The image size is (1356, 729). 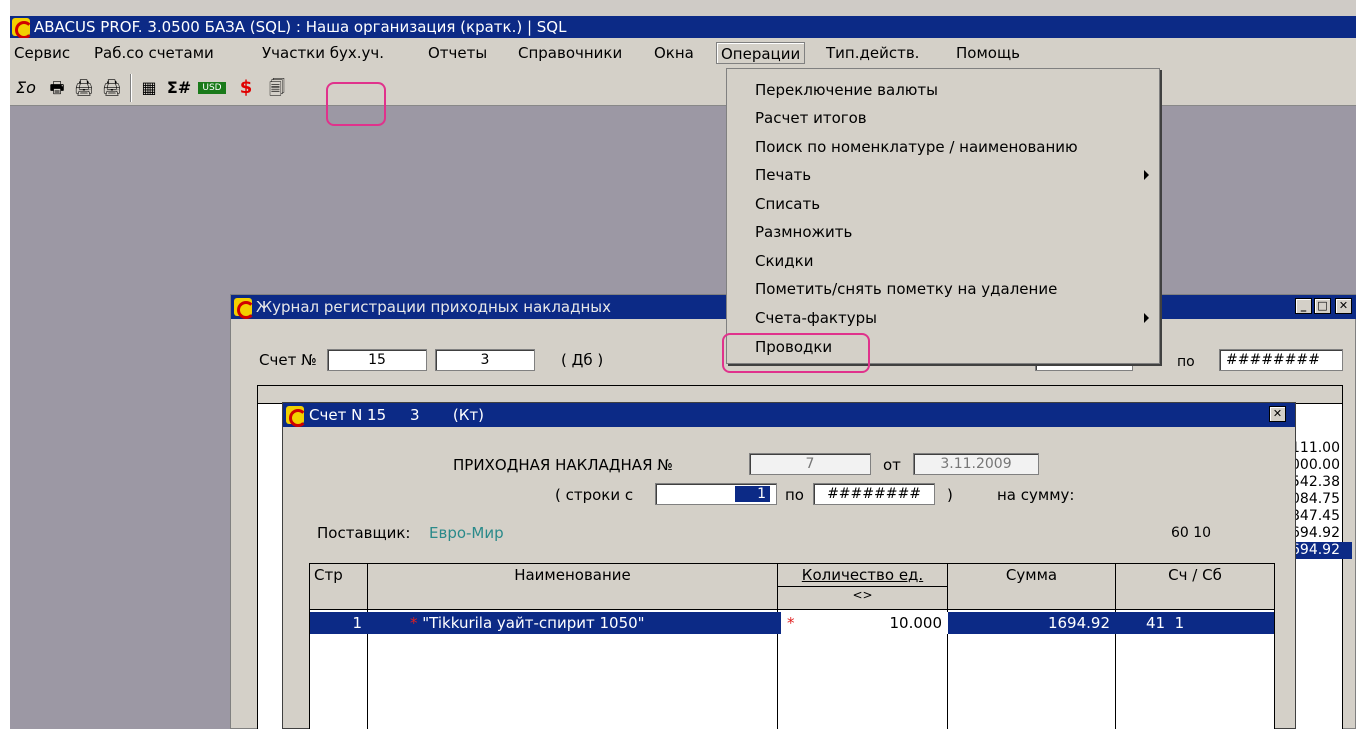 What do you see at coordinates (784, 261) in the screenshot?
I see `dd-discounts: Скидки` at bounding box center [784, 261].